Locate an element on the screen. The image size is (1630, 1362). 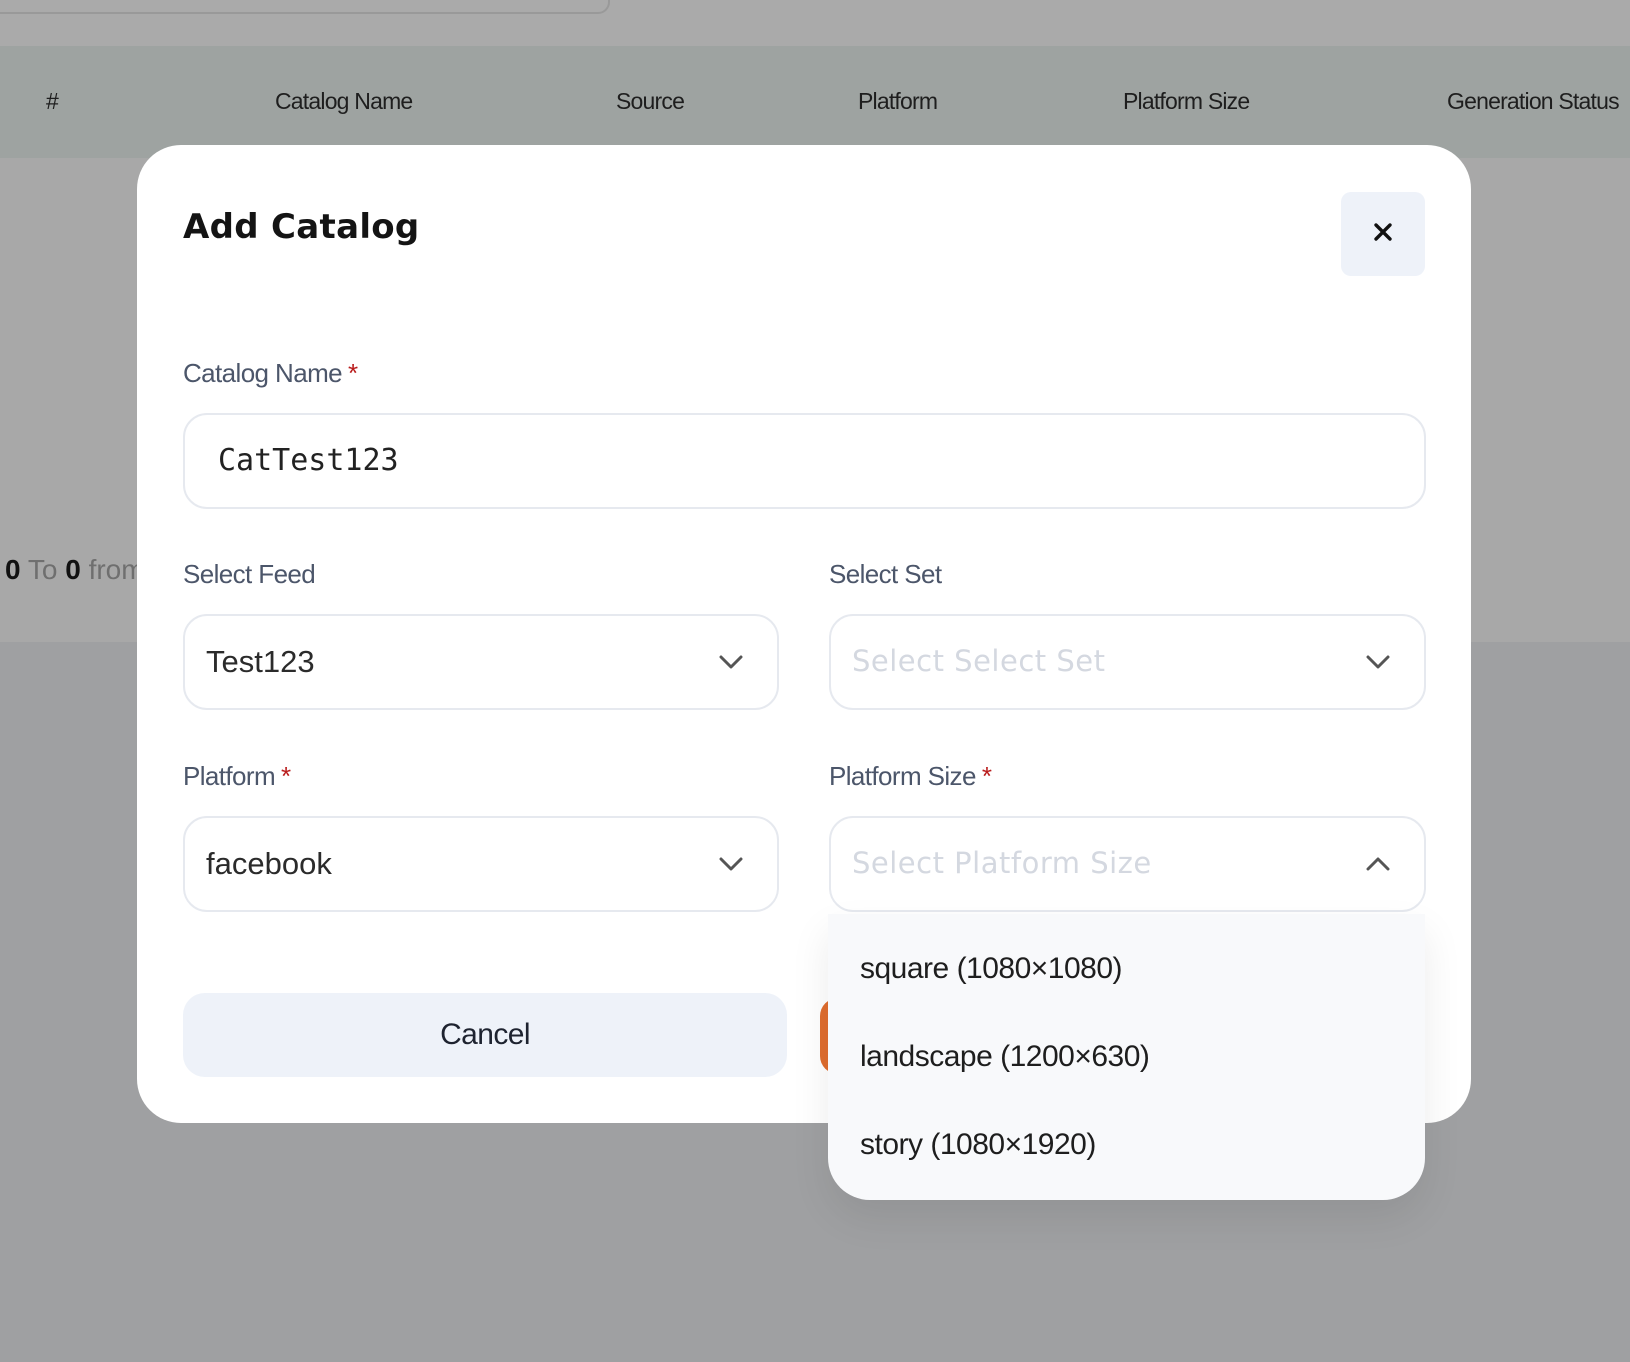
chevron-up-icon is located at coordinates (1378, 866).